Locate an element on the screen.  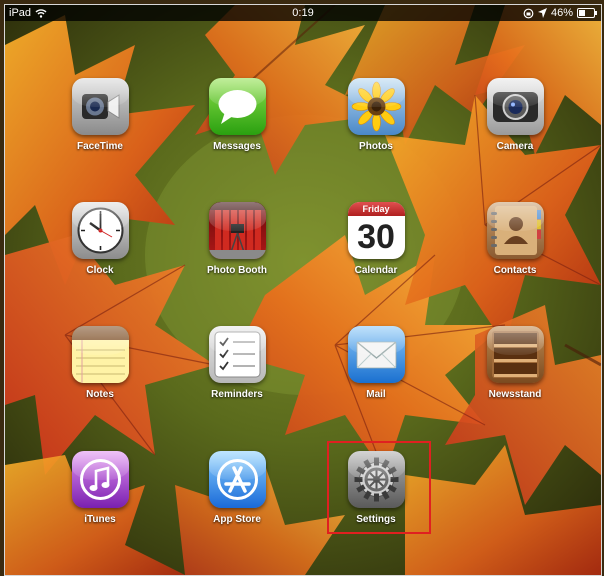
itunes-icon is located at coordinates (100, 479).